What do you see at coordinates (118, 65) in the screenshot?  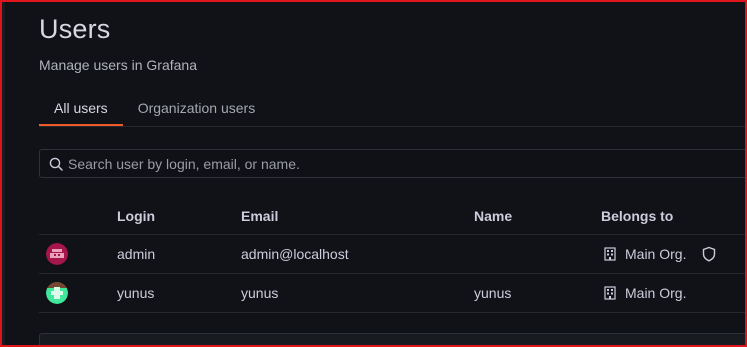 I see `page-subtitle: Manage users in Grafana` at bounding box center [118, 65].